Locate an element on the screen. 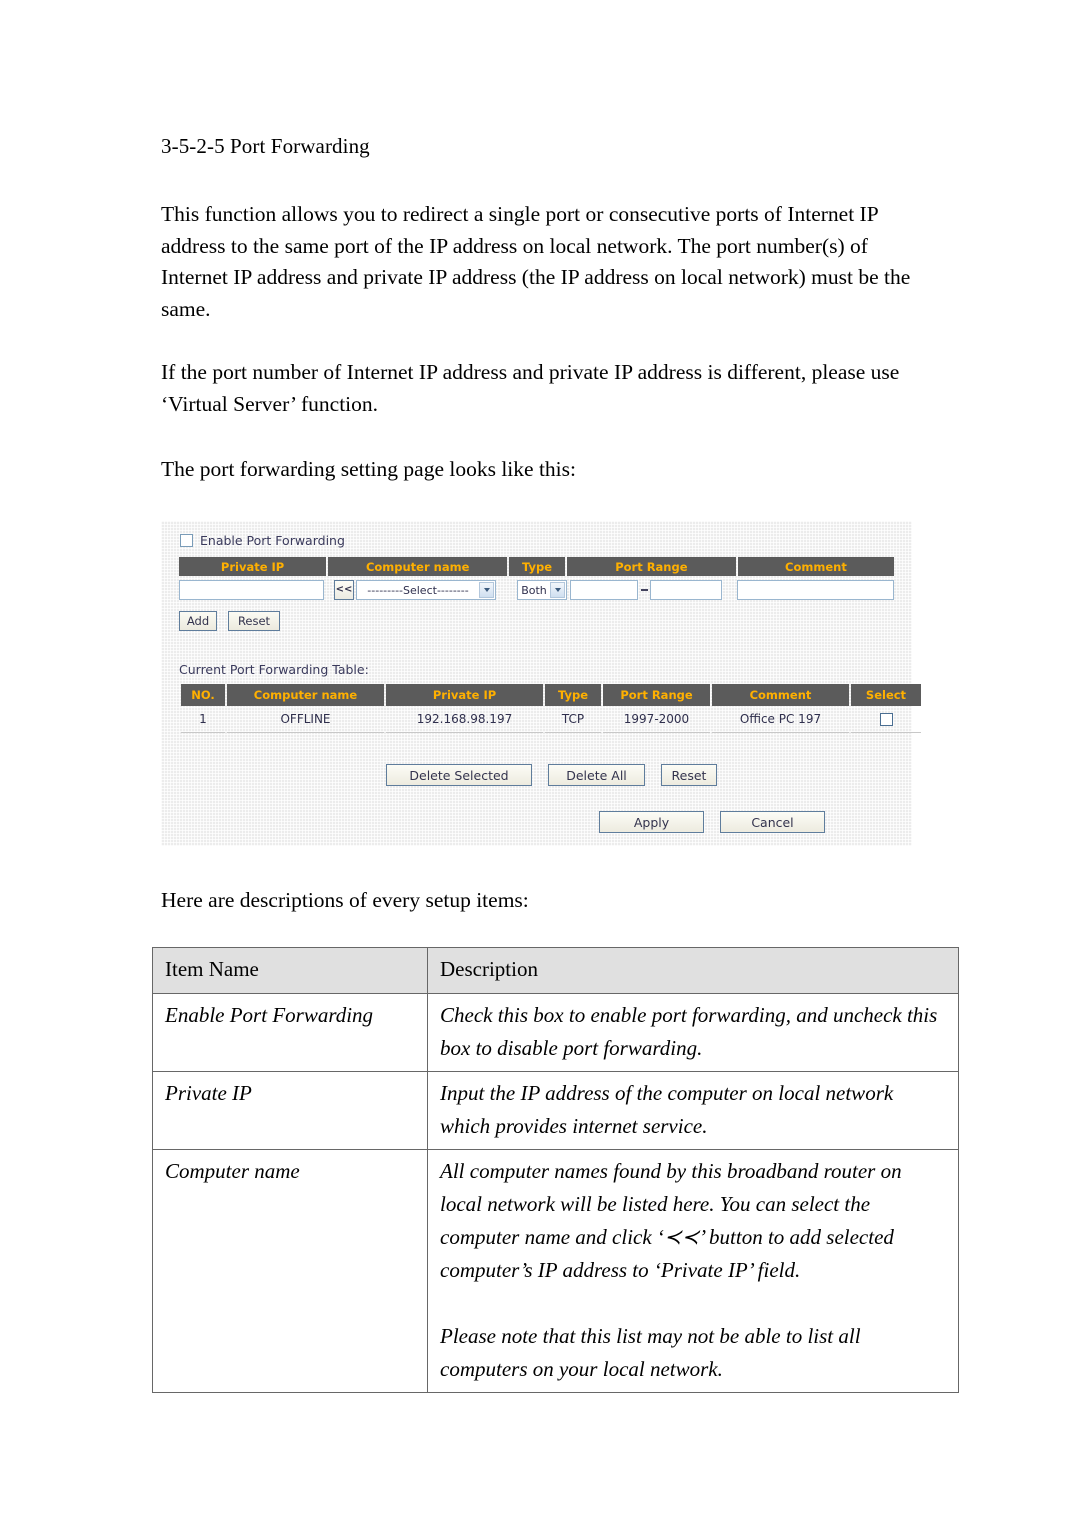  desc-col-header-description: Description is located at coordinates (693, 970).